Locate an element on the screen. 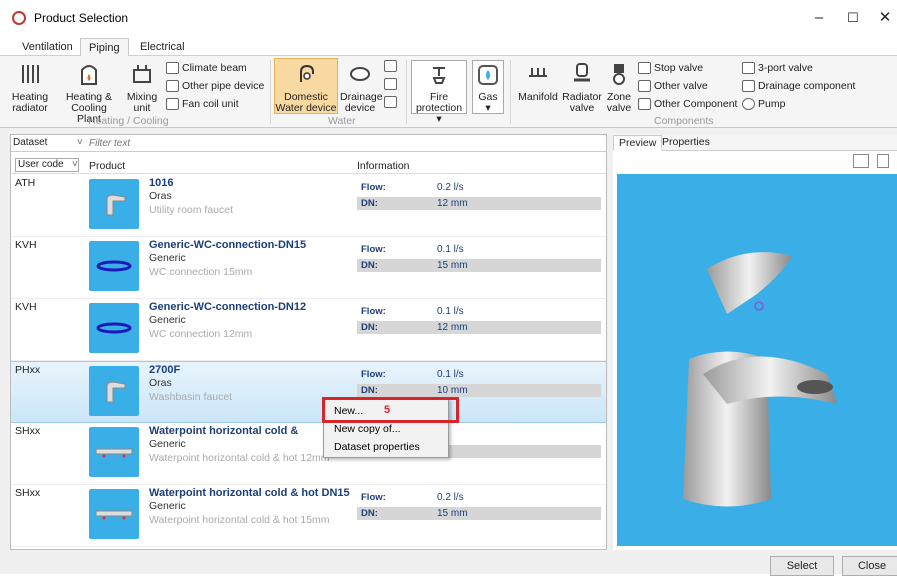 The image size is (897, 576). three-port-valve-button: 3-port valve is located at coordinates (777, 68).